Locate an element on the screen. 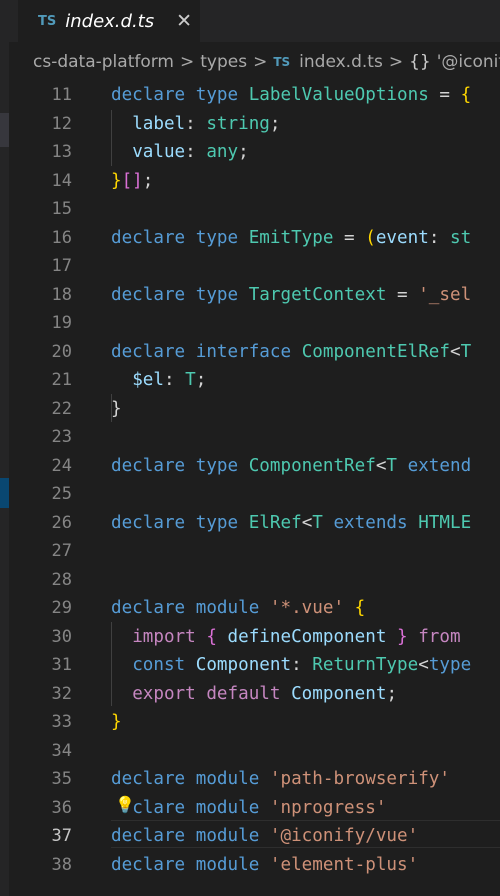  code-text: declare type ComponentRef<T extend is located at coordinates (291, 466).